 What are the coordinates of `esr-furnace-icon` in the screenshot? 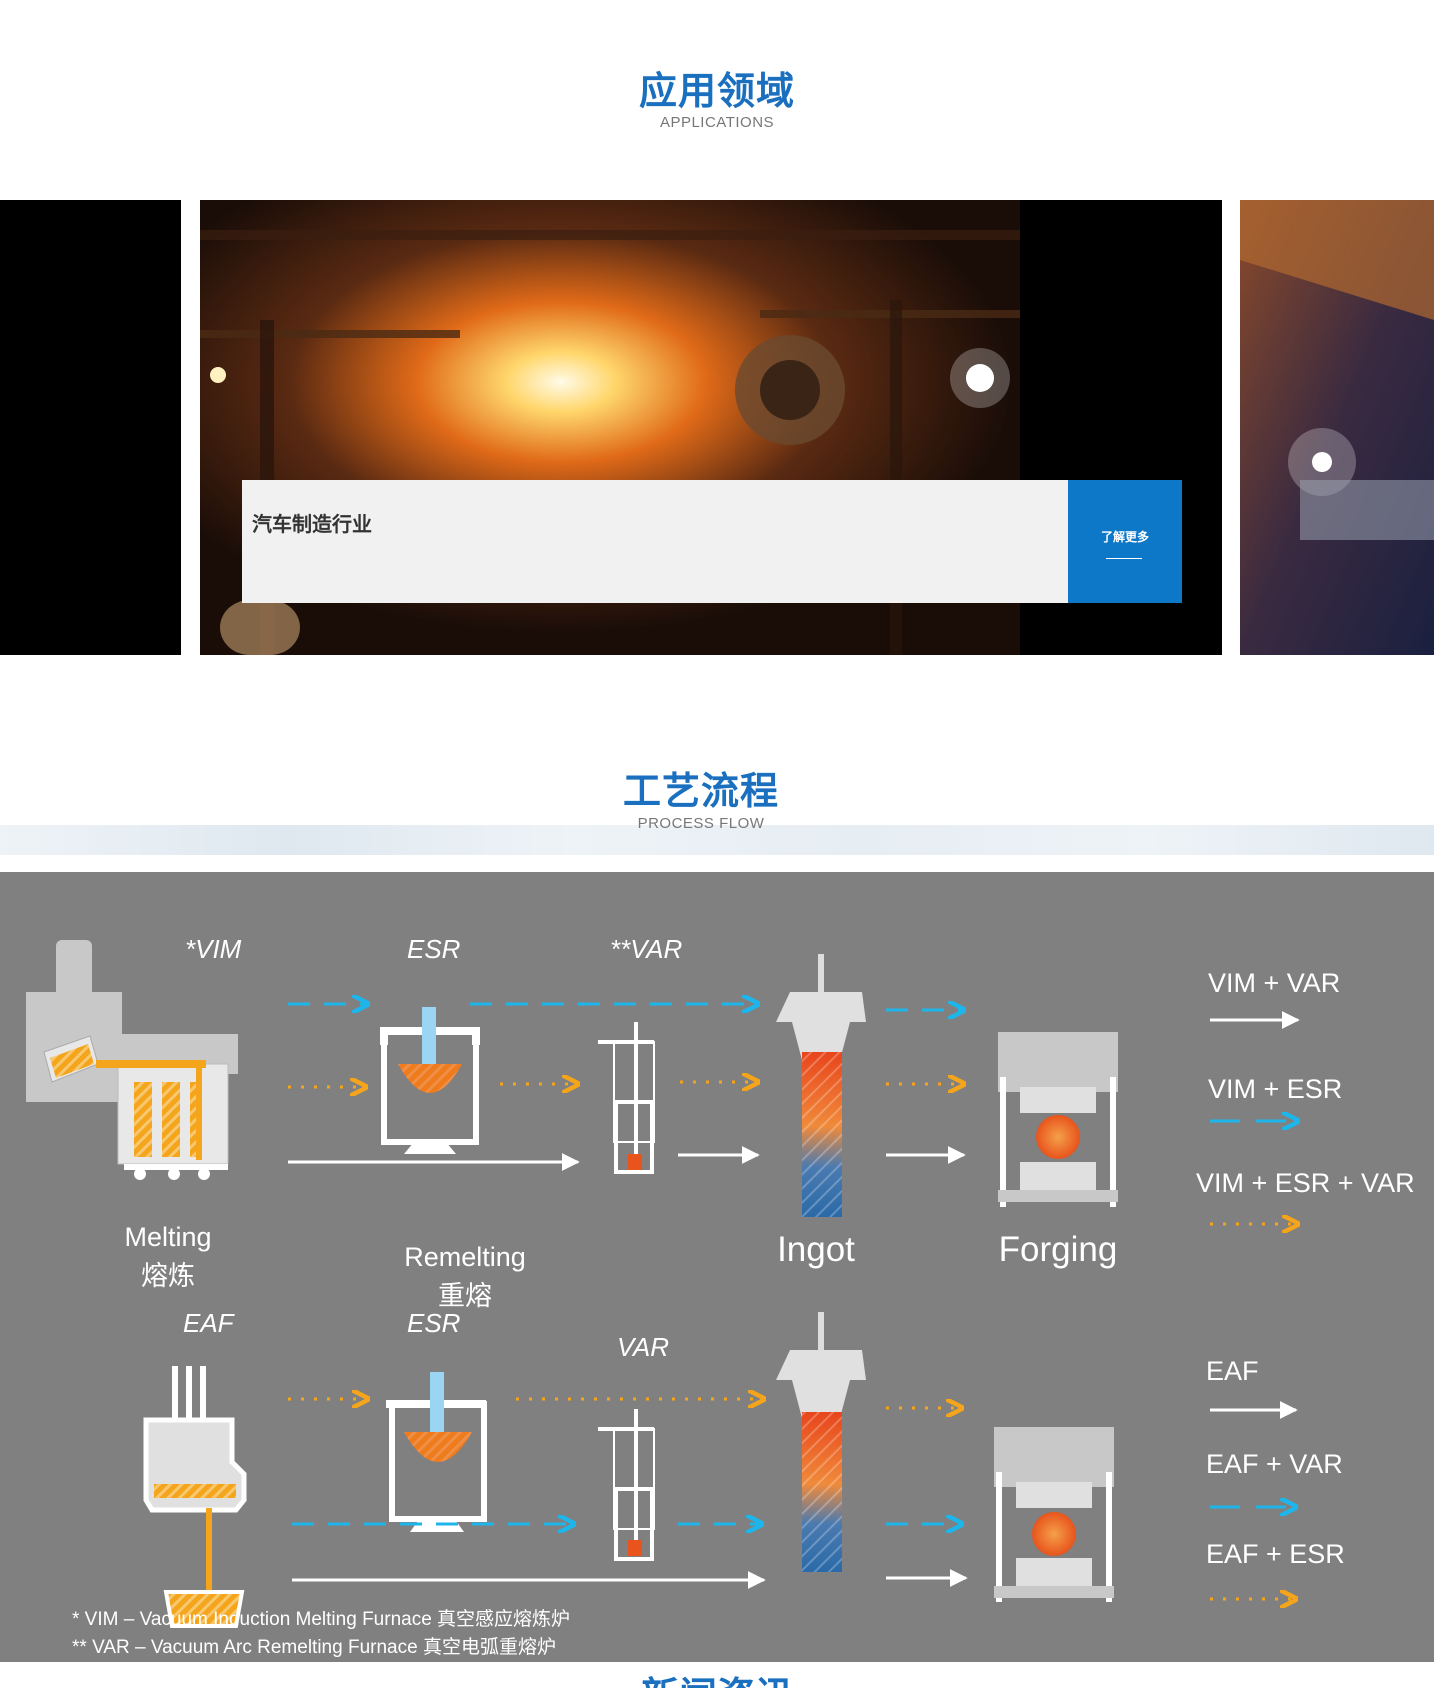 It's located at (430, 1080).